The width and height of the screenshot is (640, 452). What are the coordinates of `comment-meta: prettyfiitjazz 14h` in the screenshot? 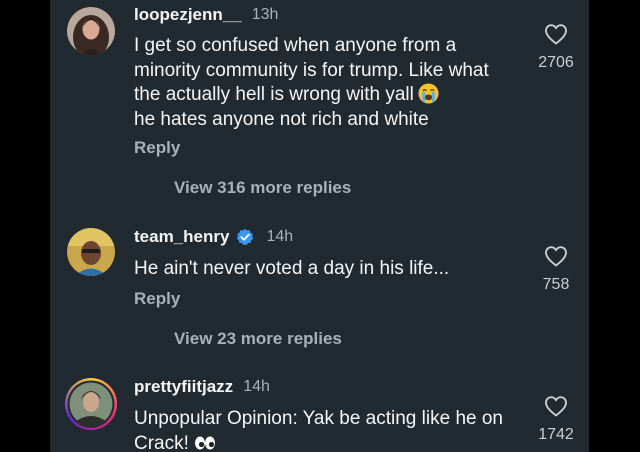 It's located at (202, 387).